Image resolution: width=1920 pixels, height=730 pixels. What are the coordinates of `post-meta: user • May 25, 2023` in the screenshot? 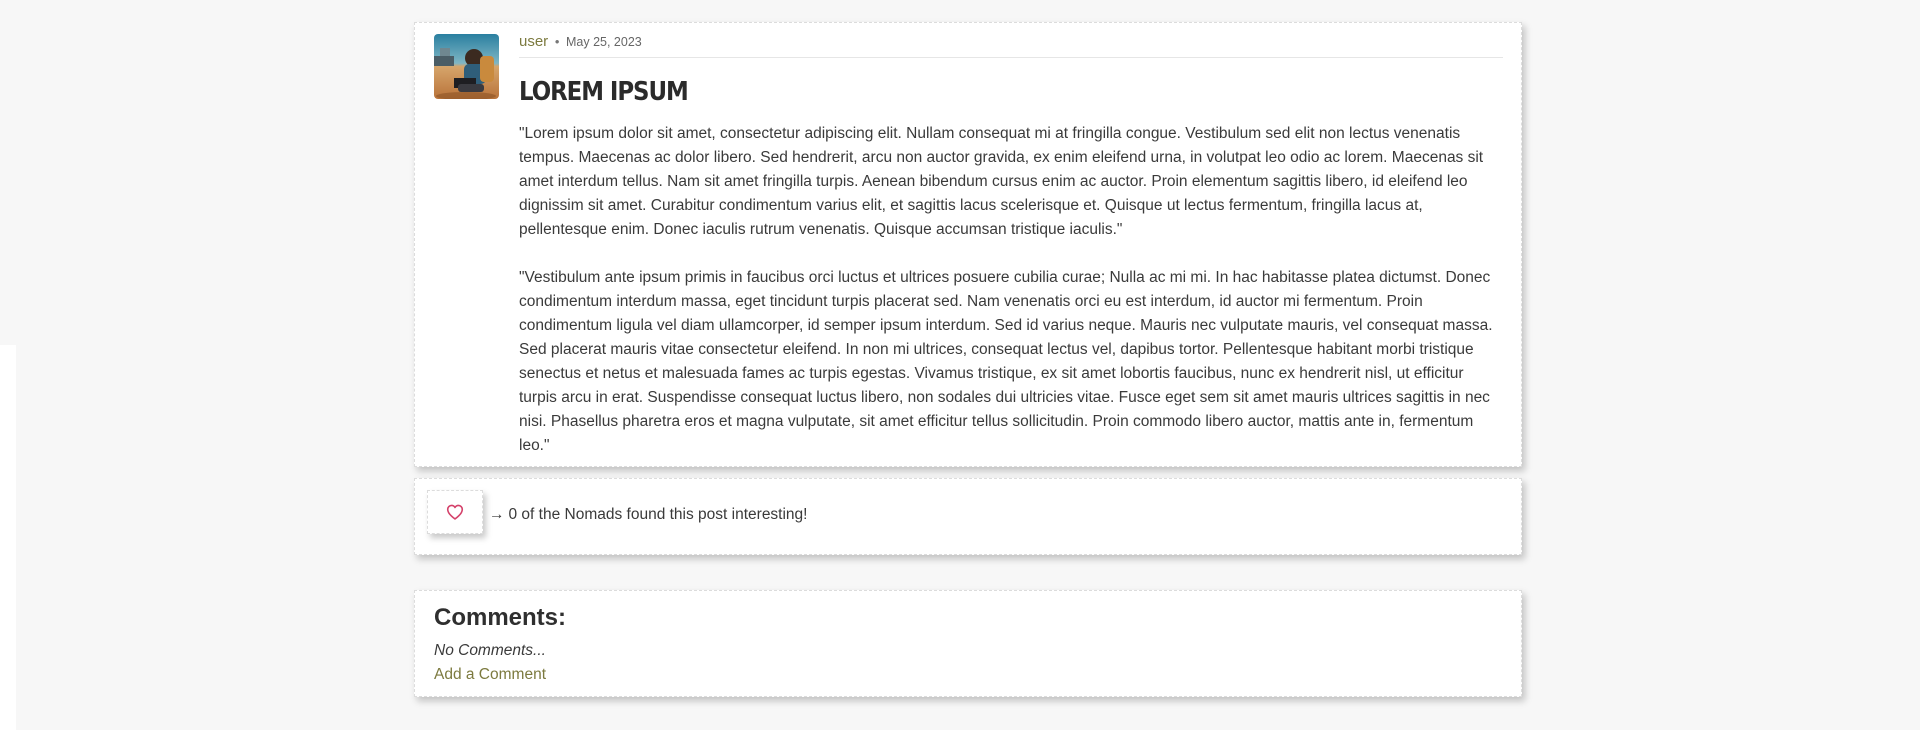 It's located at (1011, 45).